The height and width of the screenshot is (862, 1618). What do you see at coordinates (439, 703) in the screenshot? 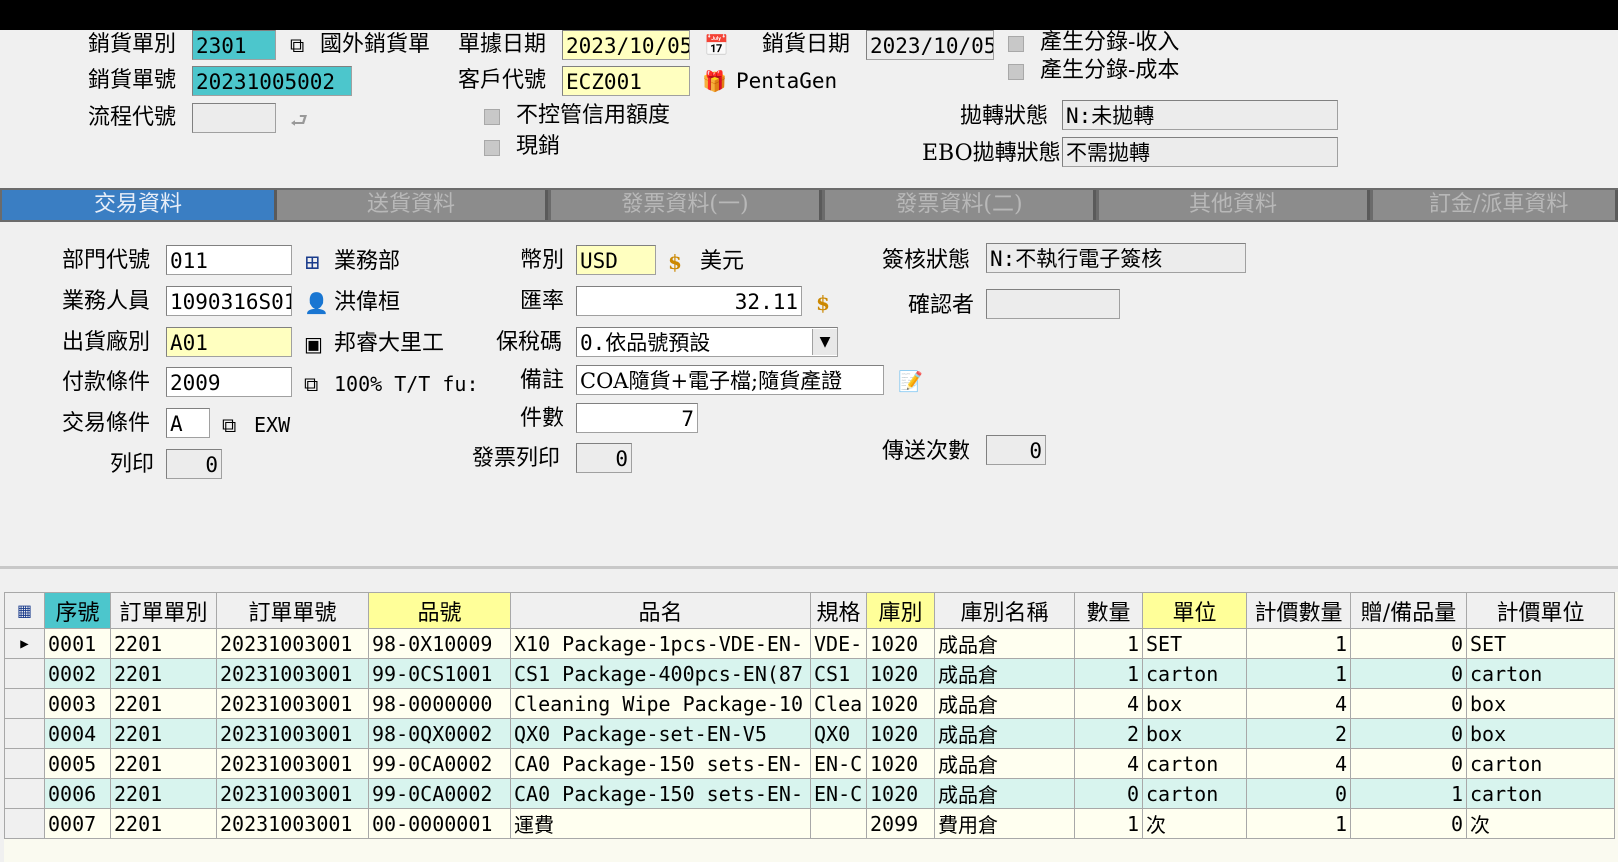
I see `table-cell: 98-0000000` at bounding box center [439, 703].